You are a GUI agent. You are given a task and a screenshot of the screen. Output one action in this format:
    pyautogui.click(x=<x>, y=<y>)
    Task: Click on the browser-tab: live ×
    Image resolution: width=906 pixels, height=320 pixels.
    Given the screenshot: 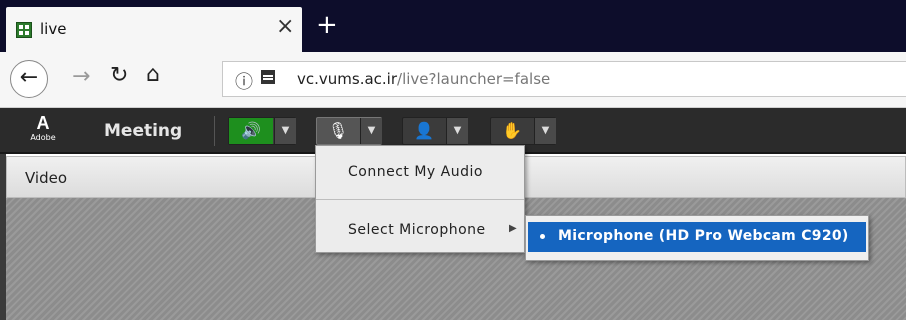 What is the action you would take?
    pyautogui.click(x=154, y=29)
    